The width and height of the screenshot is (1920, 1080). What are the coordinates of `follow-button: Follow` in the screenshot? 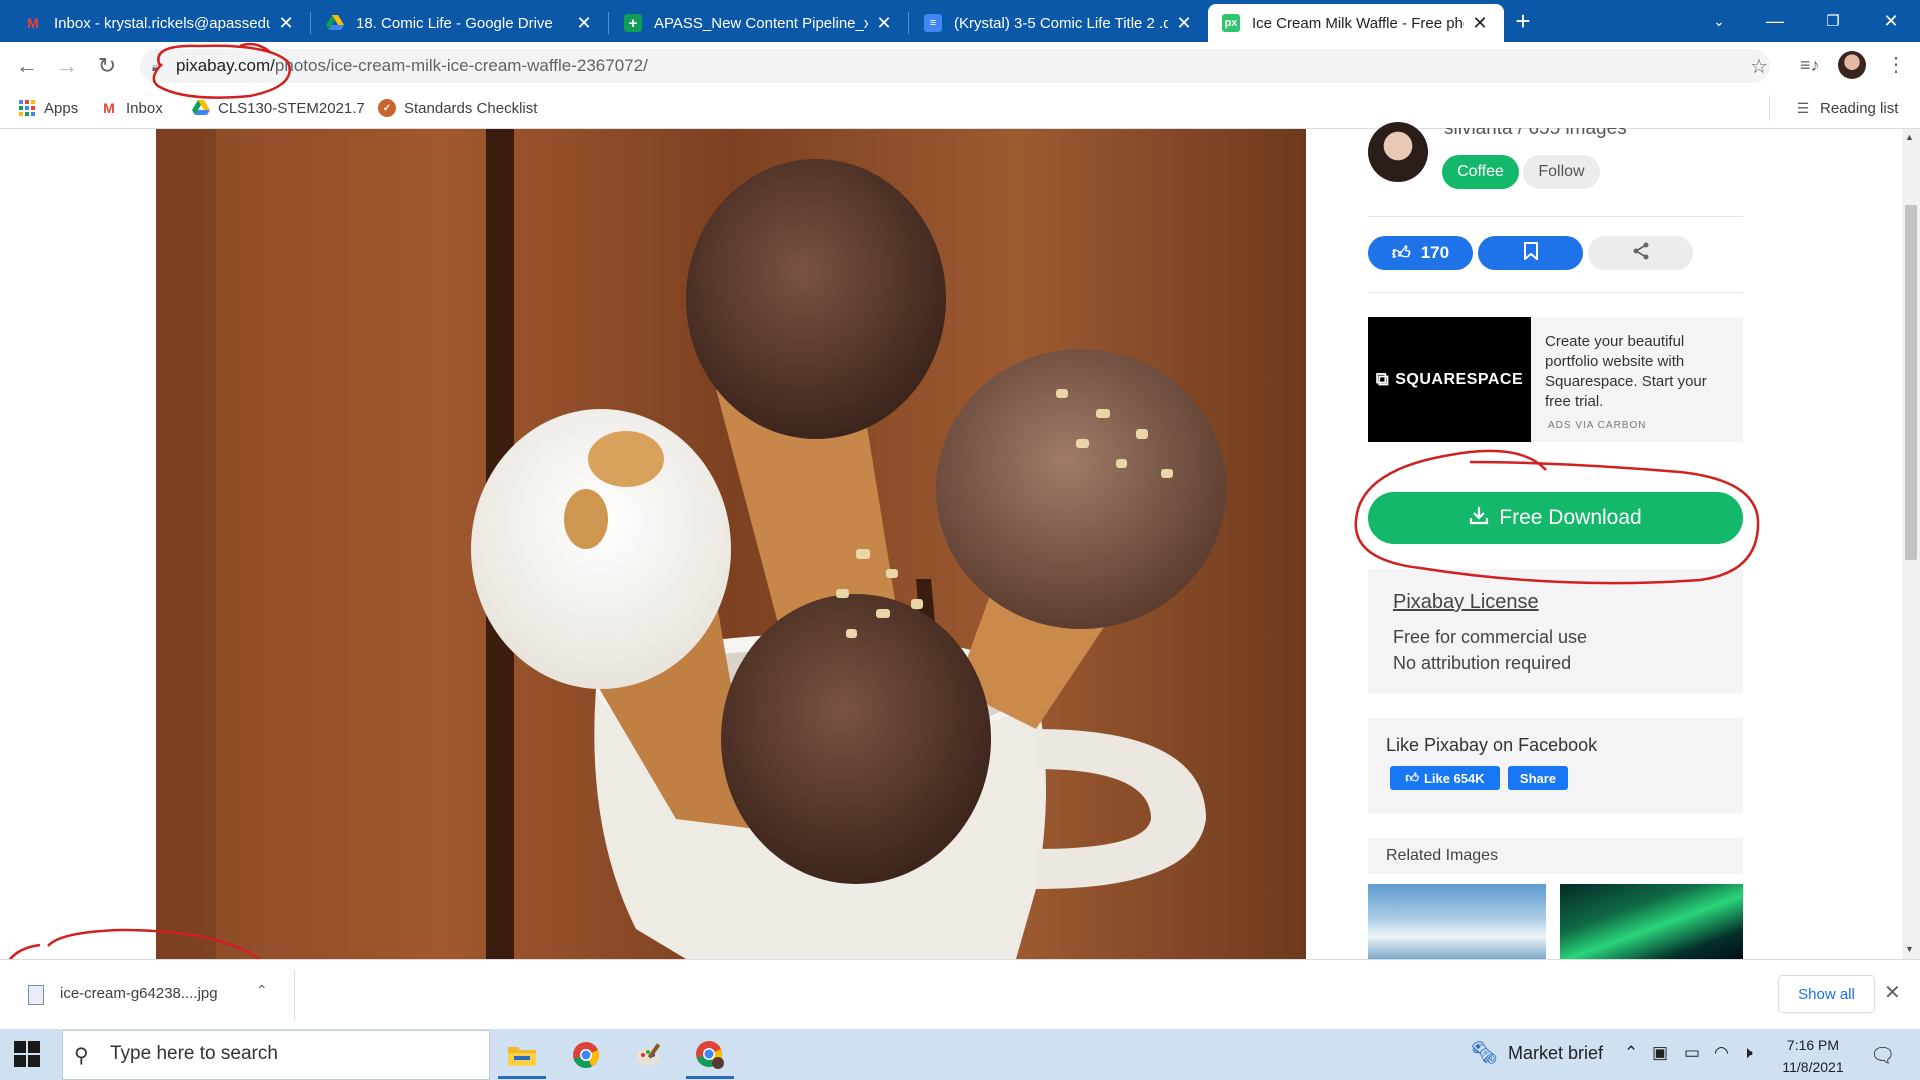 It's located at (1561, 172).